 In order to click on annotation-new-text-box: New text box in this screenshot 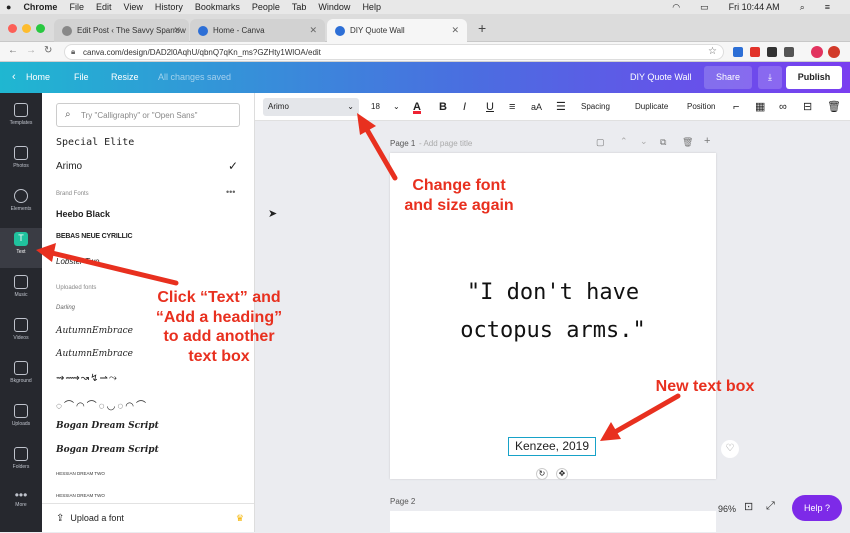, I will do `click(705, 386)`.